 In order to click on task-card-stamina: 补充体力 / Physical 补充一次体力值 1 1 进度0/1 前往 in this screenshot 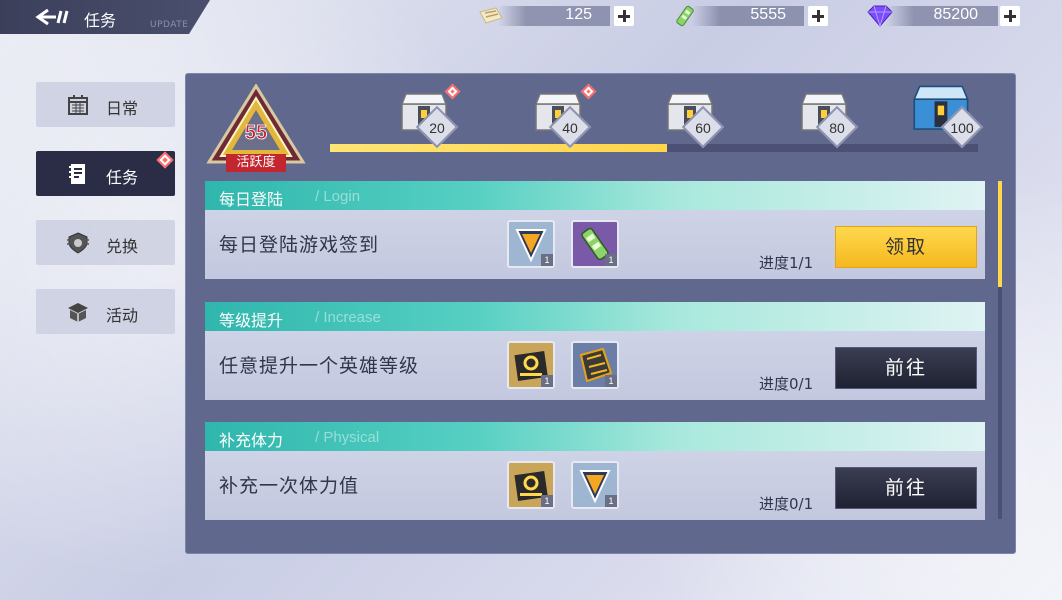, I will do `click(595, 471)`.